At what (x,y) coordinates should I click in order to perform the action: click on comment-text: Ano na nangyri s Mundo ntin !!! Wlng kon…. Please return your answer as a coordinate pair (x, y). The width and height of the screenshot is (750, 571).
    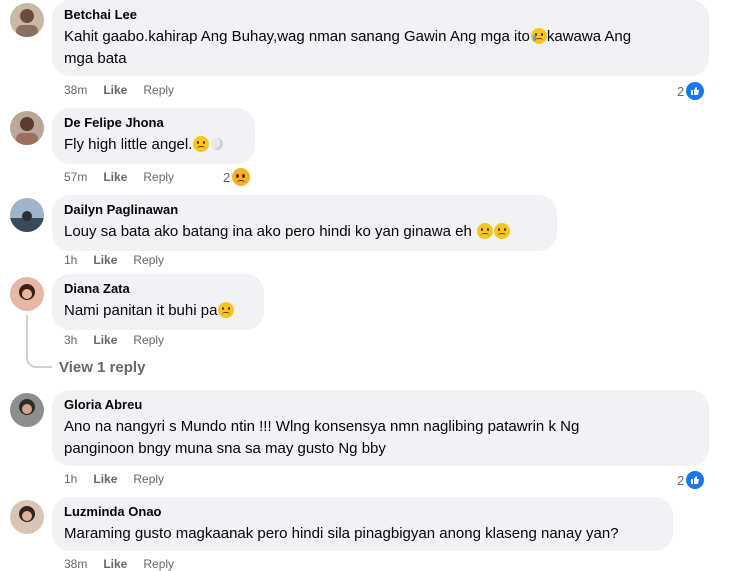
    Looking at the image, I should click on (322, 437).